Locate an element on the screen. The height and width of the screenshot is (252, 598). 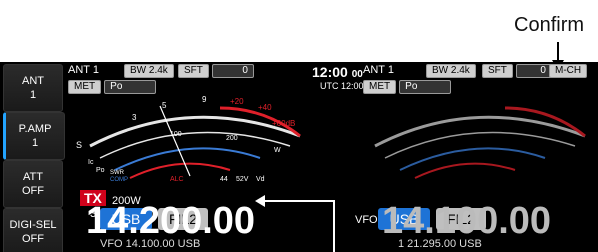
main-bw-badge: BW 2.4k is located at coordinates (149, 71).